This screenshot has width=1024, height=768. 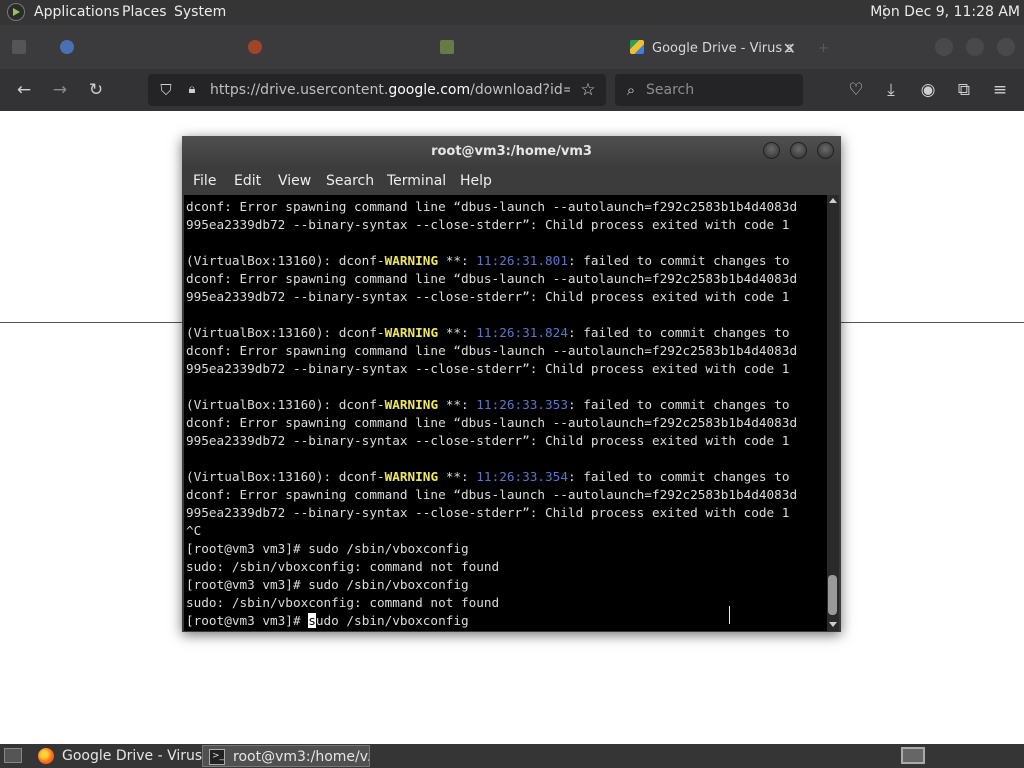 What do you see at coordinates (294, 181) in the screenshot?
I see `menu-view: View` at bounding box center [294, 181].